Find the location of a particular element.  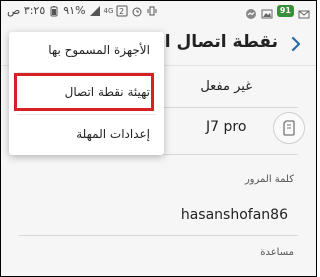

wifi-hotspot-icon: 2 is located at coordinates (122, 11).